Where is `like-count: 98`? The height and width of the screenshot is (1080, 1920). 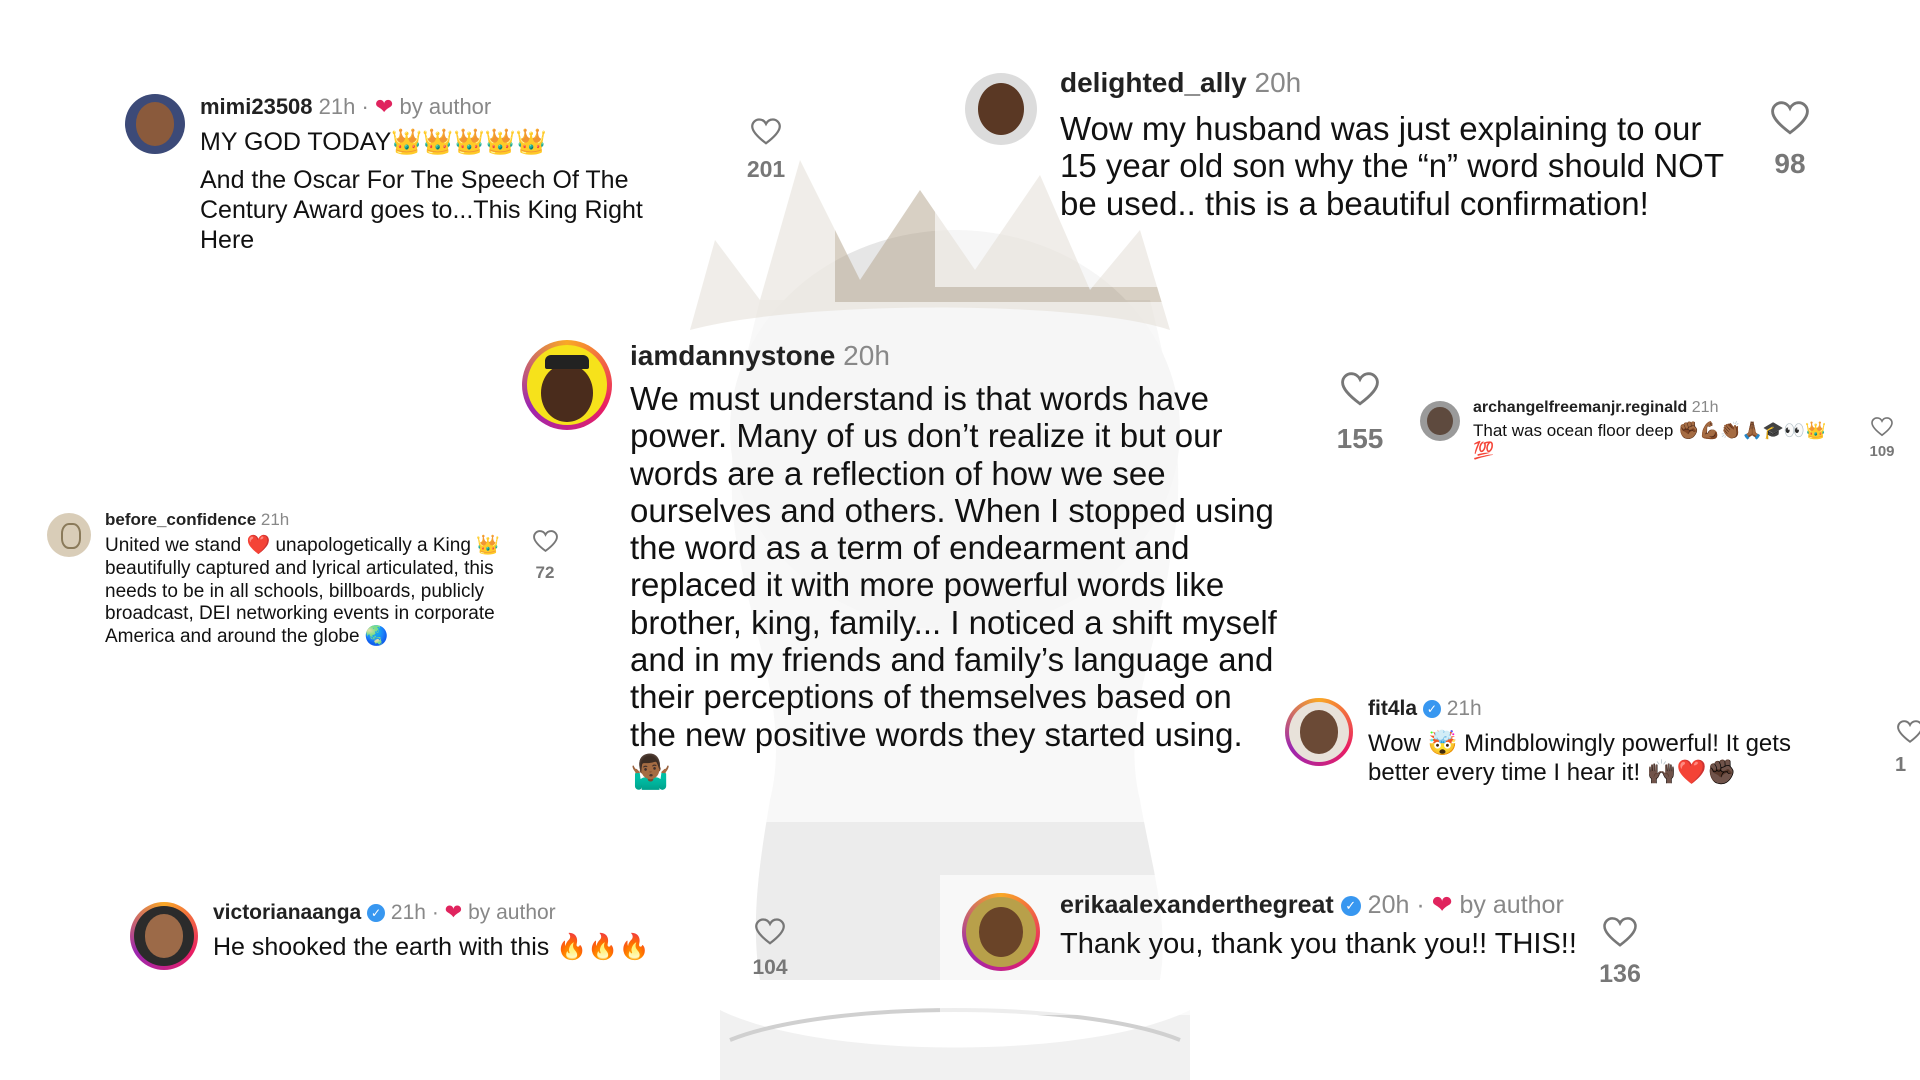
like-count: 98 is located at coordinates (1790, 163).